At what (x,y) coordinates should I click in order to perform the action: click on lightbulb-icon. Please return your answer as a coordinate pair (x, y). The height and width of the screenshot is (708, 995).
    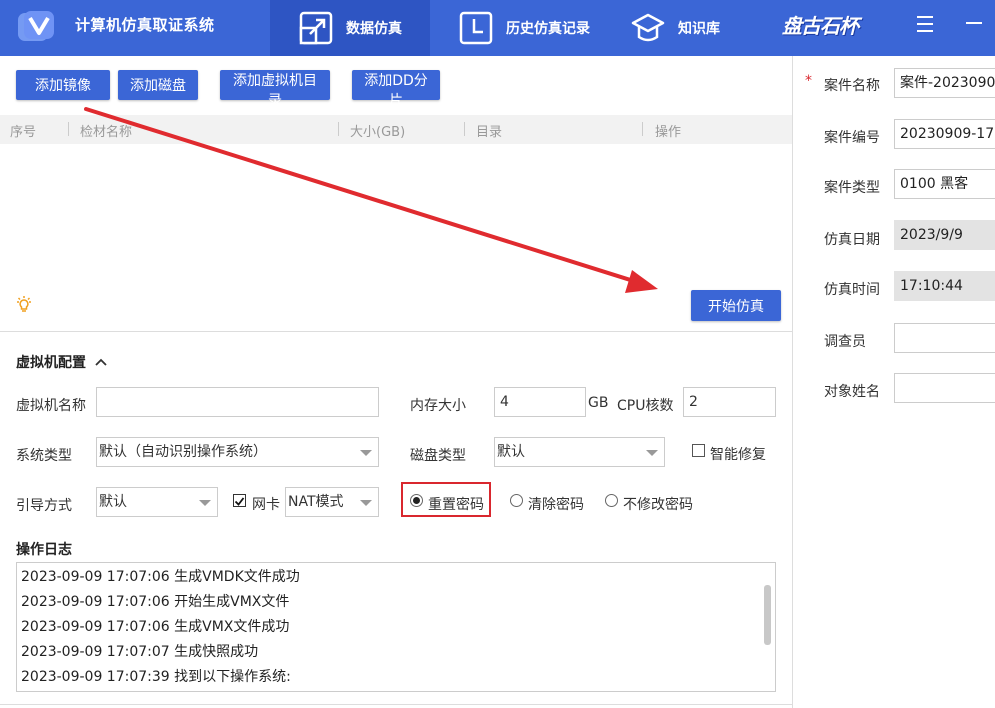
    Looking at the image, I should click on (24, 304).